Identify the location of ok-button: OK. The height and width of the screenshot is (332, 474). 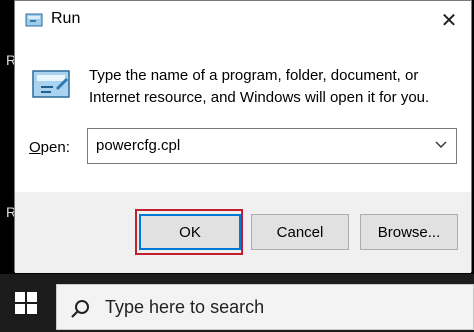
(190, 232).